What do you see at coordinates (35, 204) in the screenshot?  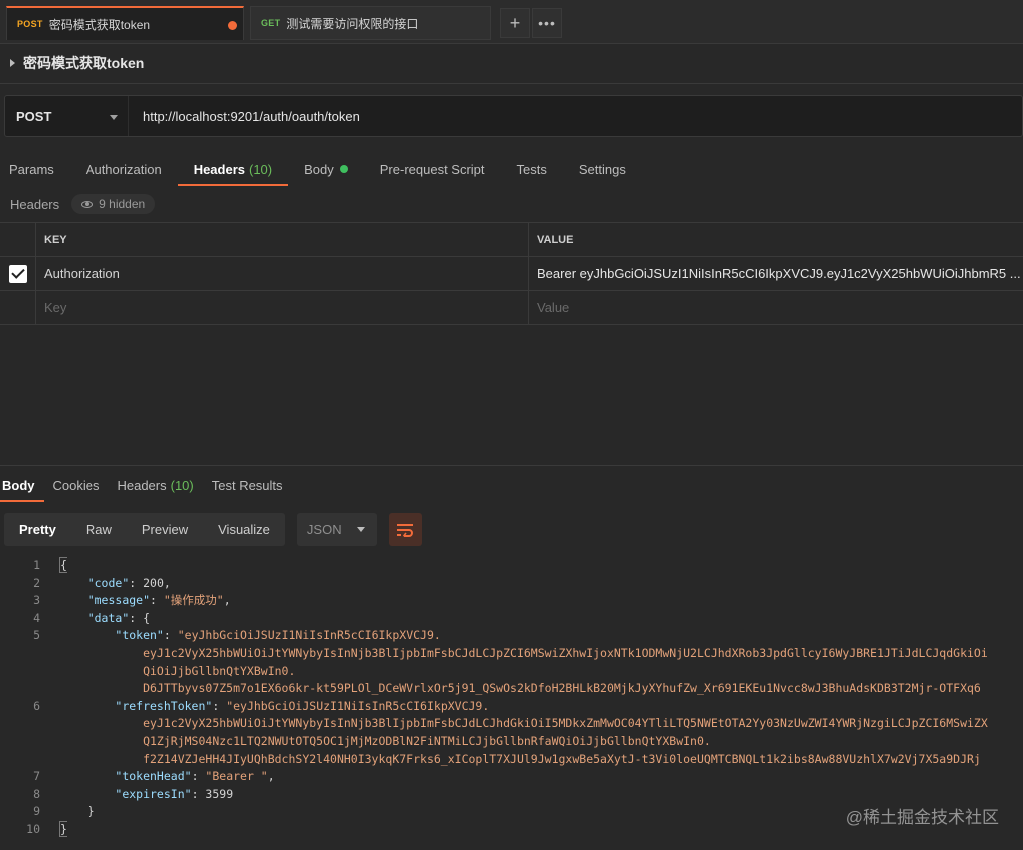 I see `headers-section-label: Headers` at bounding box center [35, 204].